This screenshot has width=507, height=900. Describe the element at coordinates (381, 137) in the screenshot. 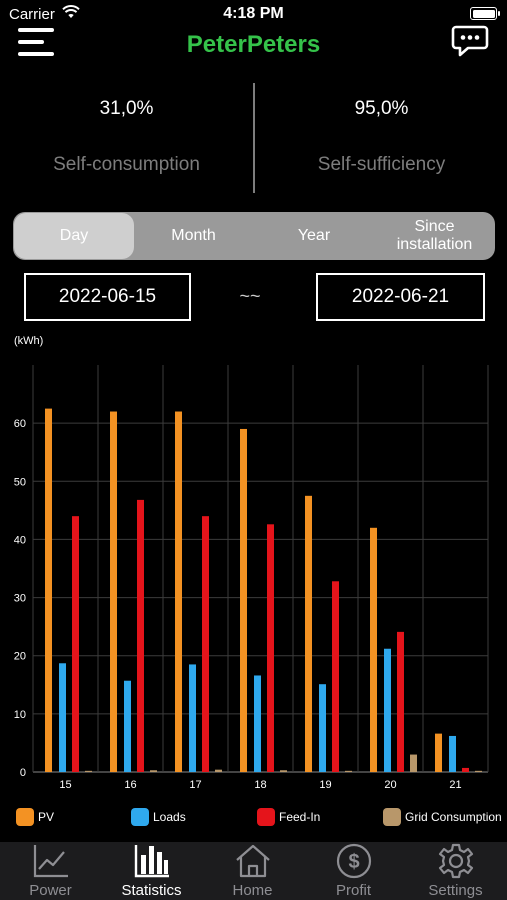

I see `self-sufficiency-stat: 95,0% Self-sufficiency` at that location.